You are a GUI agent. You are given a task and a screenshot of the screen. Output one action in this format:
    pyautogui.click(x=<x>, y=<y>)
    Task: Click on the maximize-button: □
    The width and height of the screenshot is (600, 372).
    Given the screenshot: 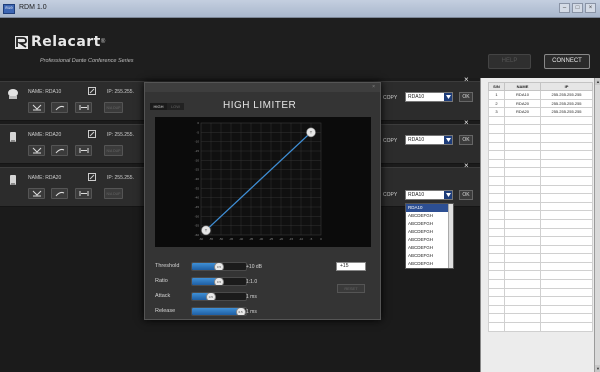 What is the action you would take?
    pyautogui.click(x=577, y=8)
    